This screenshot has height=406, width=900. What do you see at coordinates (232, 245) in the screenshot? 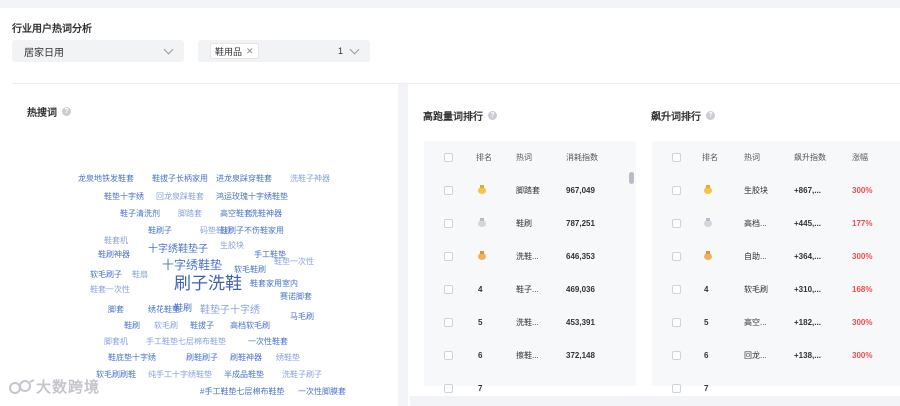
I see `cloud-word: 生胶块` at bounding box center [232, 245].